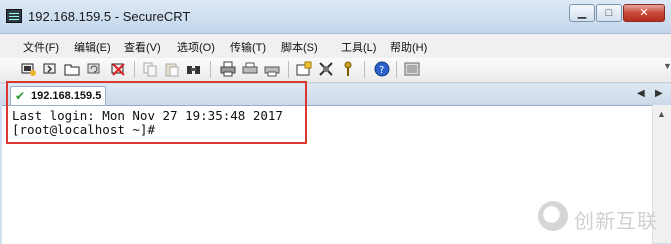 This screenshot has height=244, width=671. What do you see at coordinates (156, 112) in the screenshot?
I see `highlight-annotation-box` at bounding box center [156, 112].